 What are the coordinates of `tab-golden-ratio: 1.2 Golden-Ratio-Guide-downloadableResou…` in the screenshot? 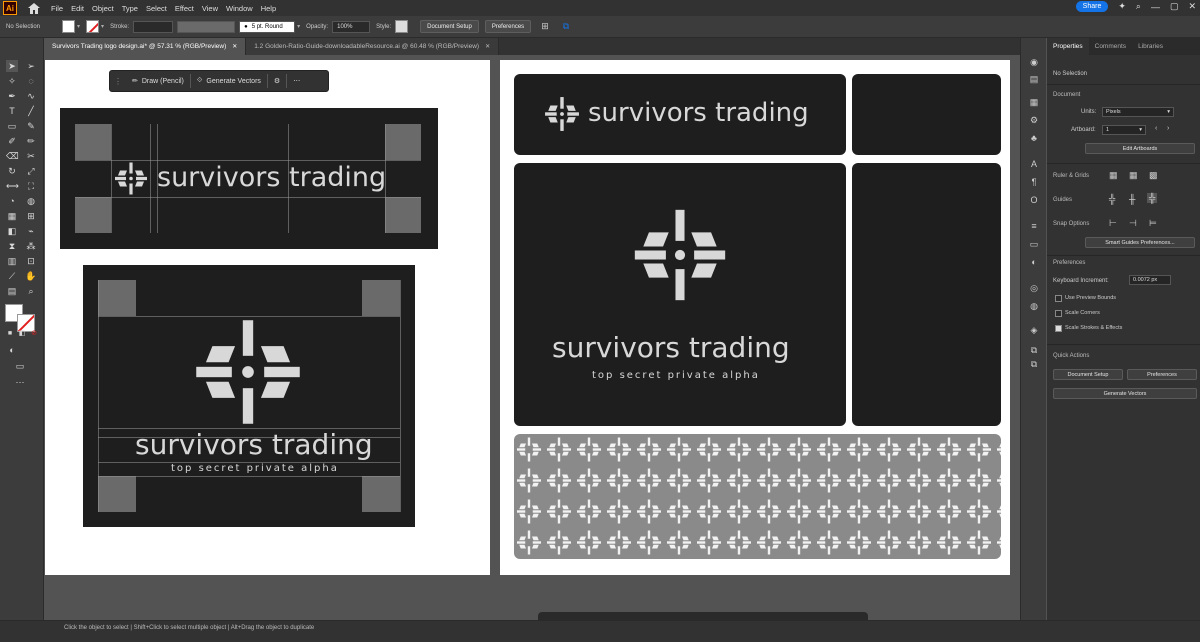 It's located at (373, 46).